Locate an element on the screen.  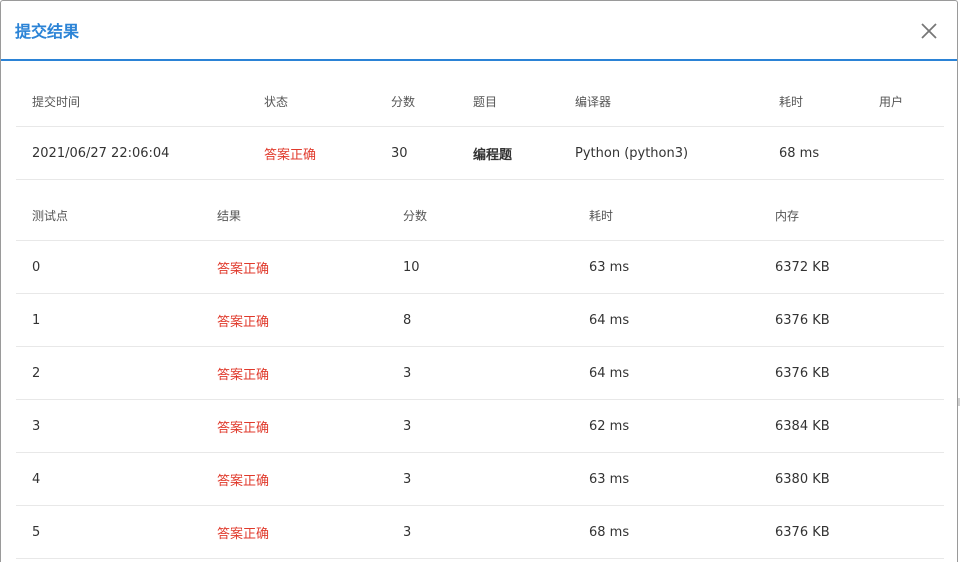
close-icon is located at coordinates (929, 31).